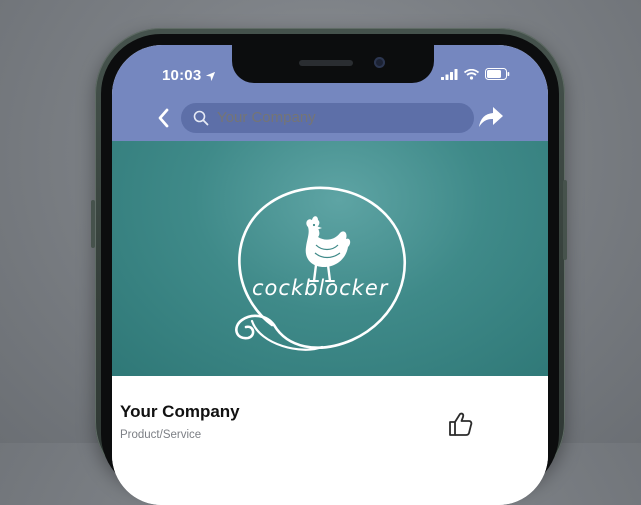 Image resolution: width=641 pixels, height=505 pixels. Describe the element at coordinates (379, 62) in the screenshot. I see `notch-camera` at that location.